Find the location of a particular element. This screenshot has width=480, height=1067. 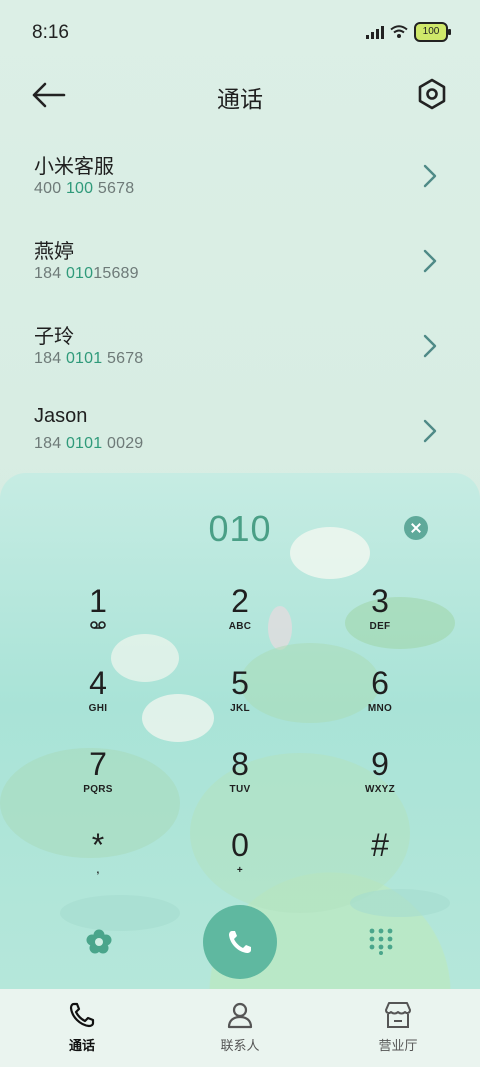

tab-label: 联系人 is located at coordinates (240, 1045).